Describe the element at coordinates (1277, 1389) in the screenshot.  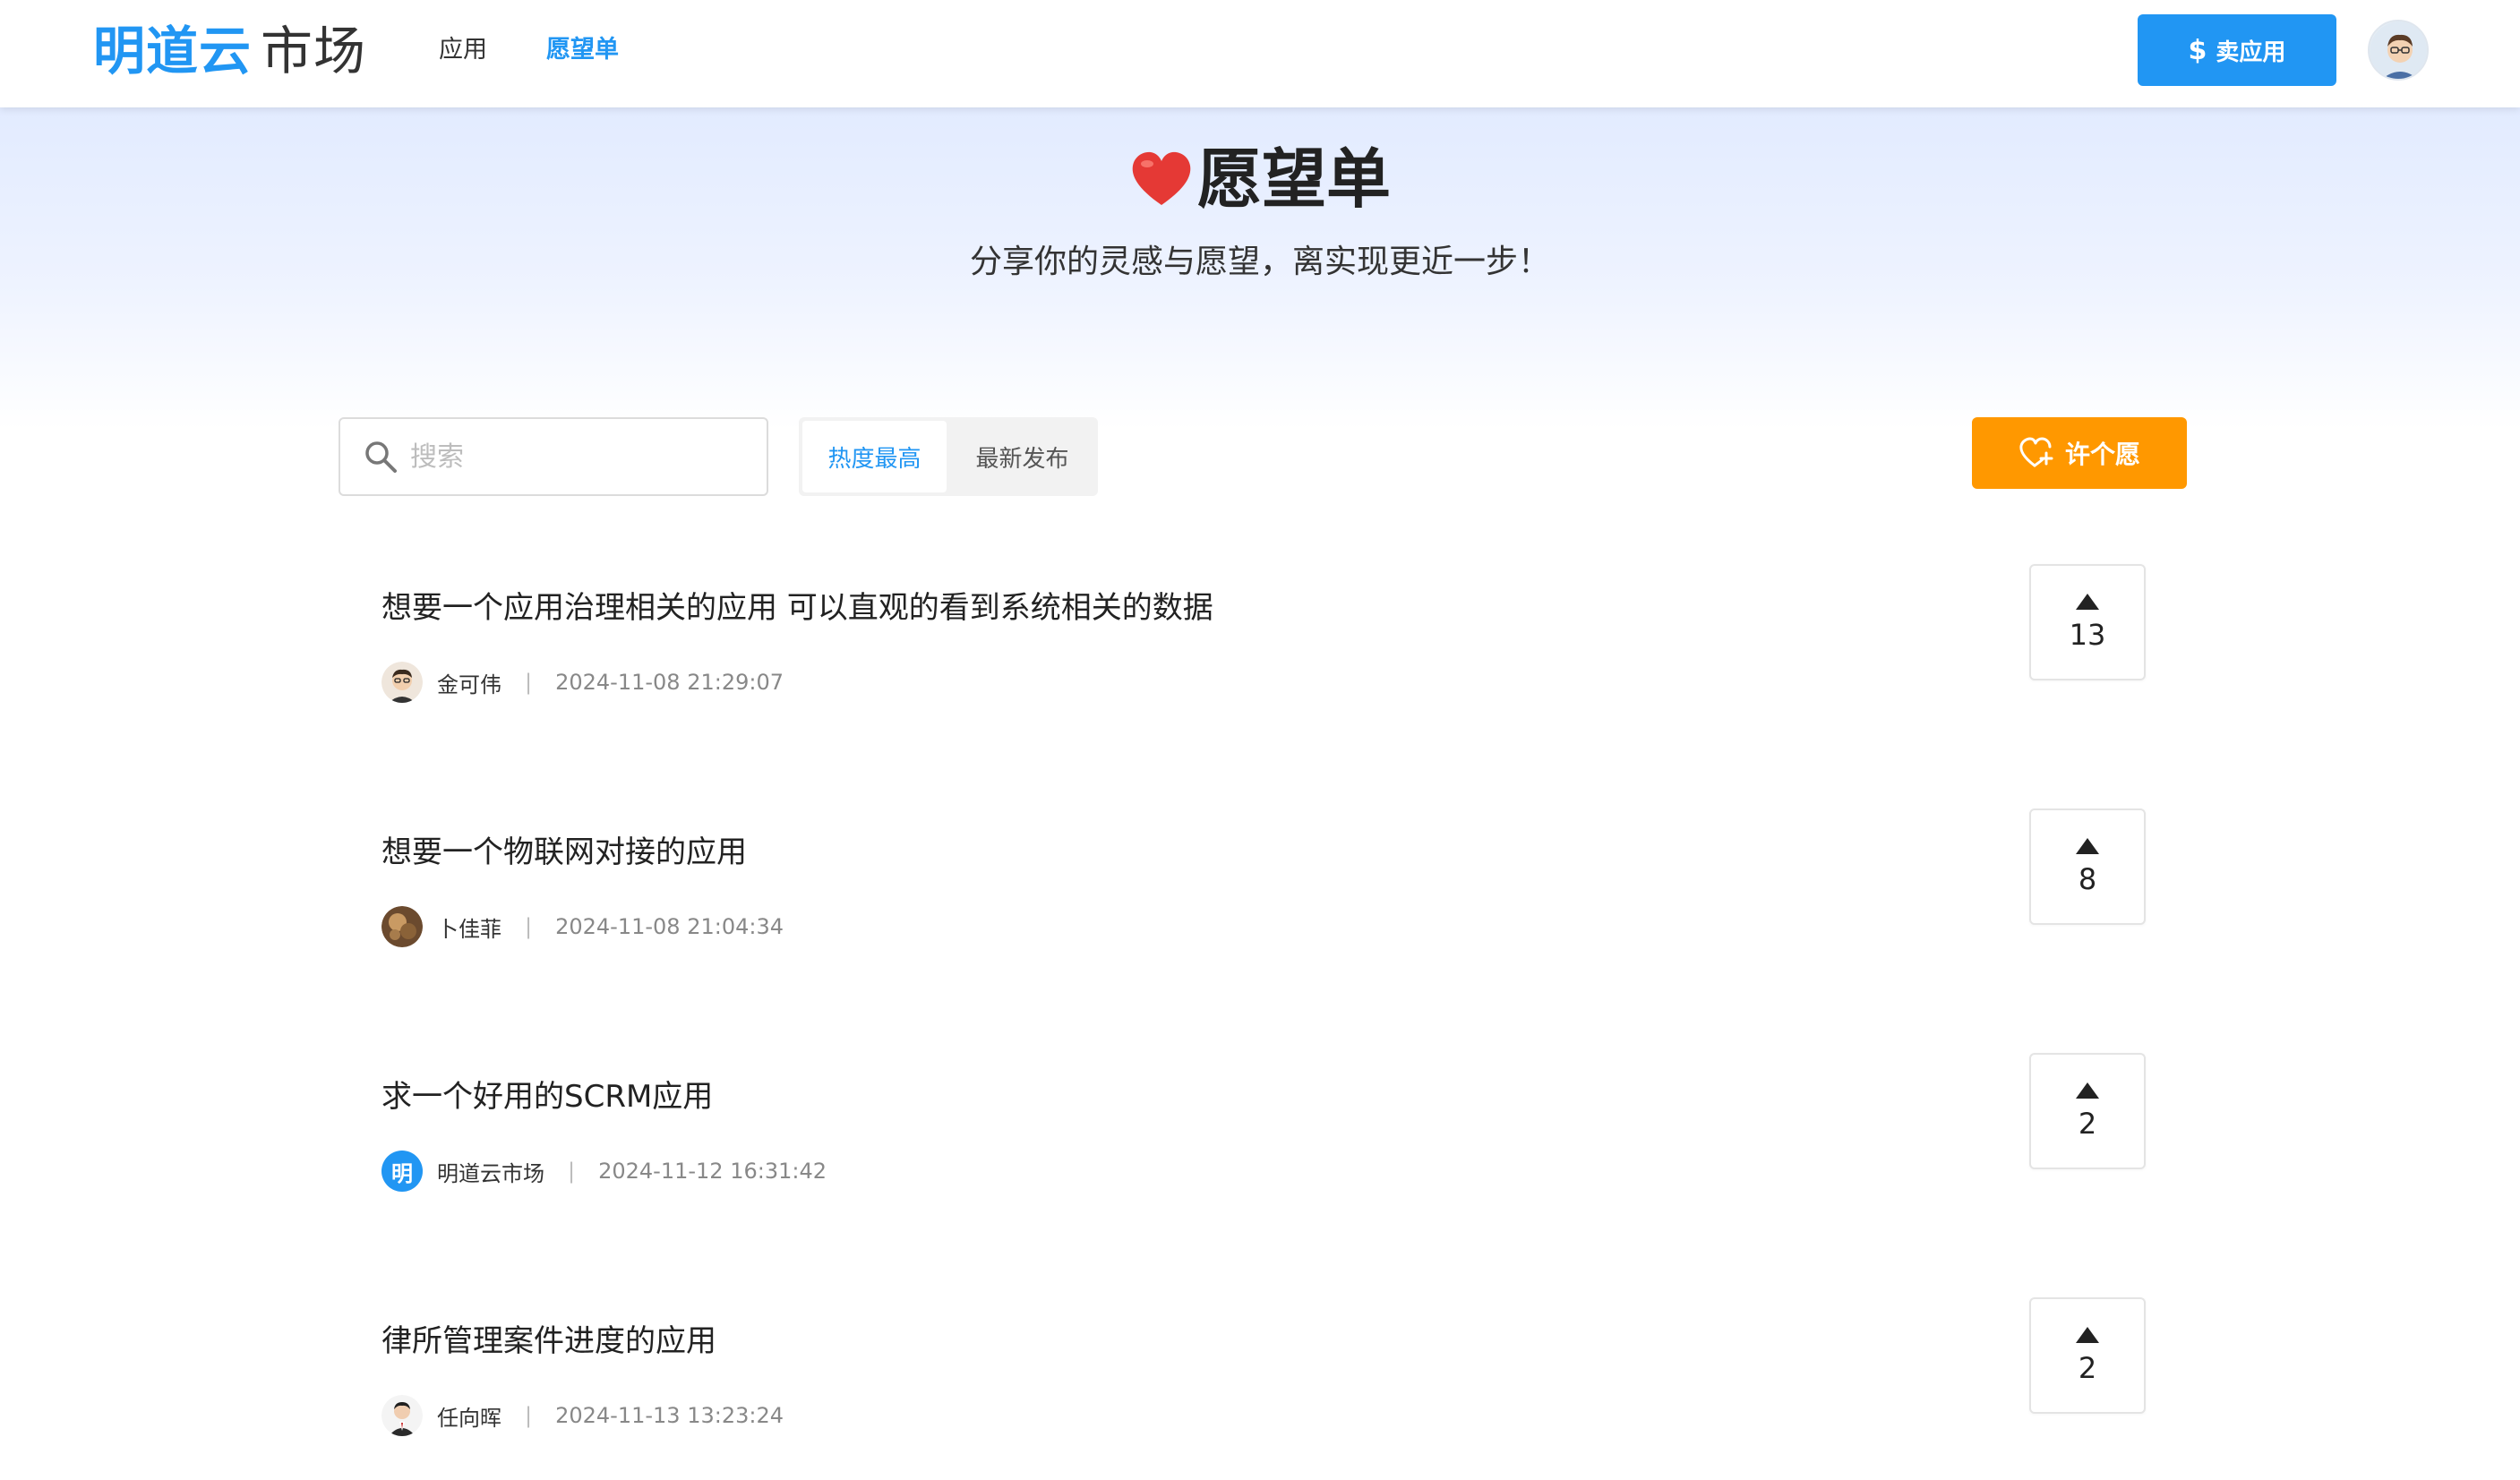
I see `list-item: 律所管理案件进度的应用 任向晖 | 2024-11-13 13:23:24 2` at that location.